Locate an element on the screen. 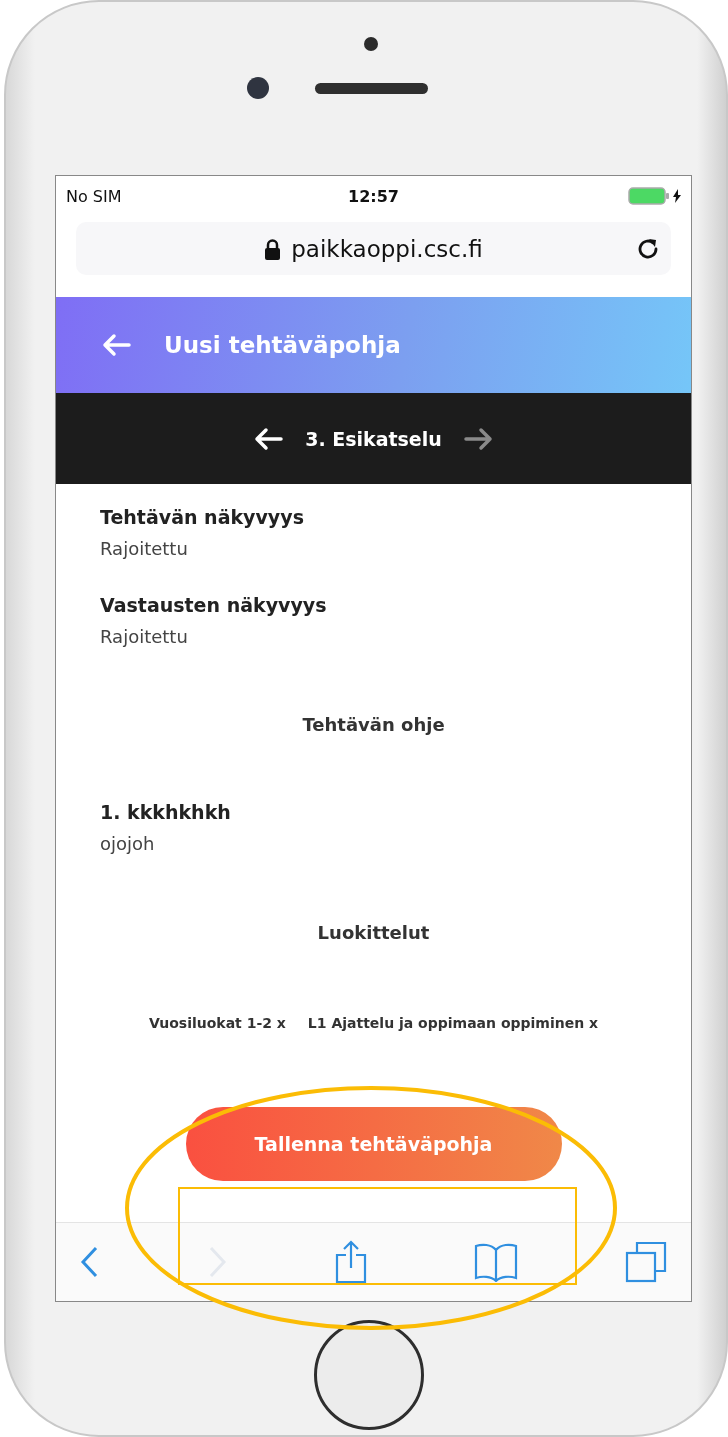  url-text: paikkaoppi.csc.fi is located at coordinates (387, 248).